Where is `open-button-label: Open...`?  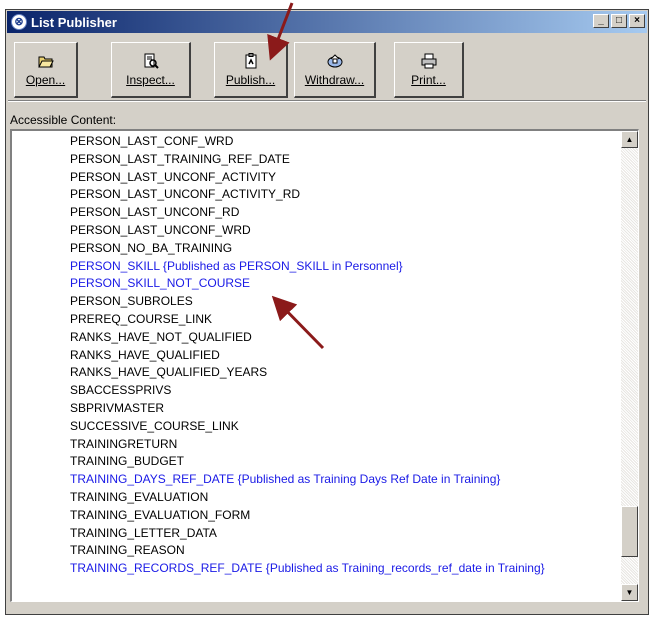 open-button-label: Open... is located at coordinates (45, 79).